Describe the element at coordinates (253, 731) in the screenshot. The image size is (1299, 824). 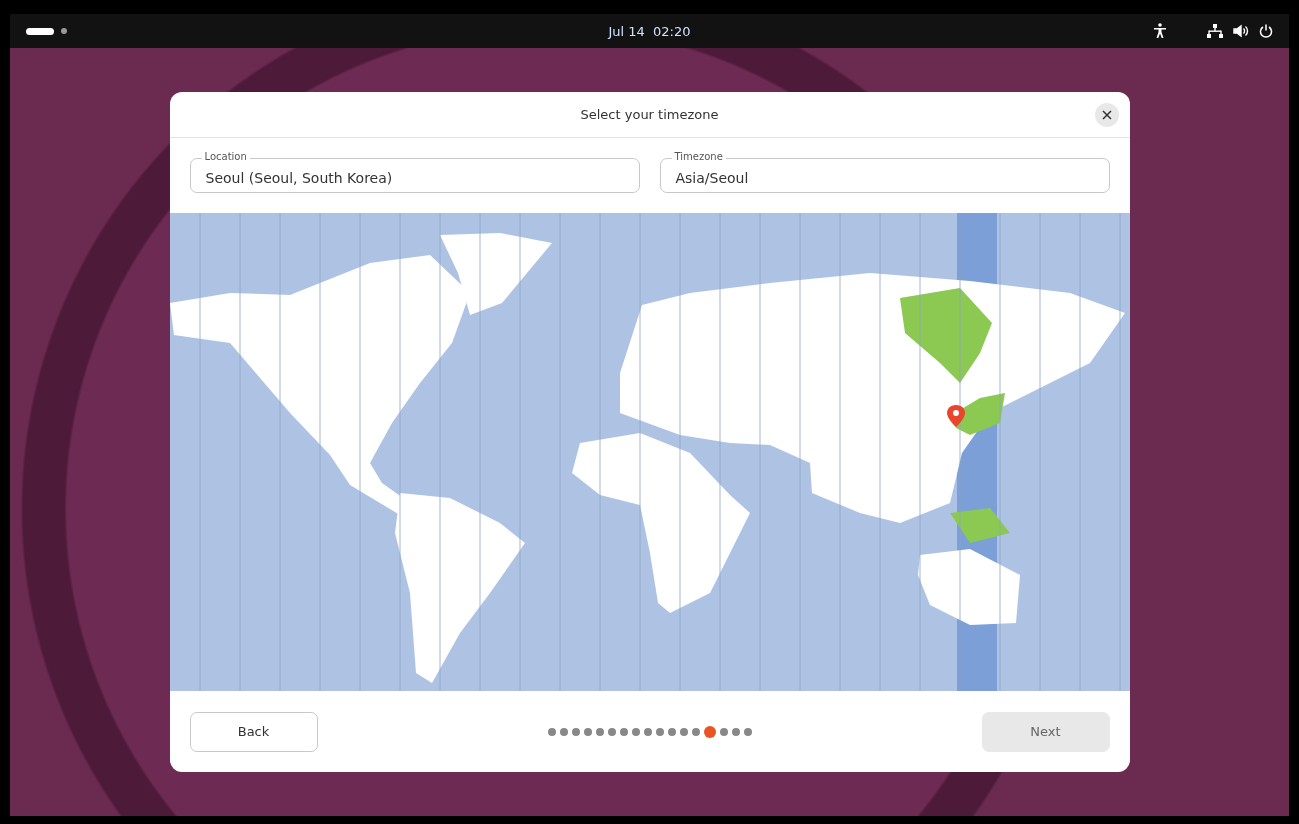
I see `back-button: Back` at that location.